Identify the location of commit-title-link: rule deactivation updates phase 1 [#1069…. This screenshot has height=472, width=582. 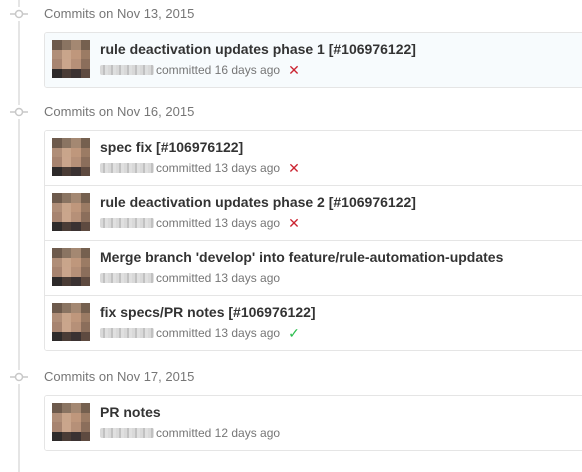
(258, 49).